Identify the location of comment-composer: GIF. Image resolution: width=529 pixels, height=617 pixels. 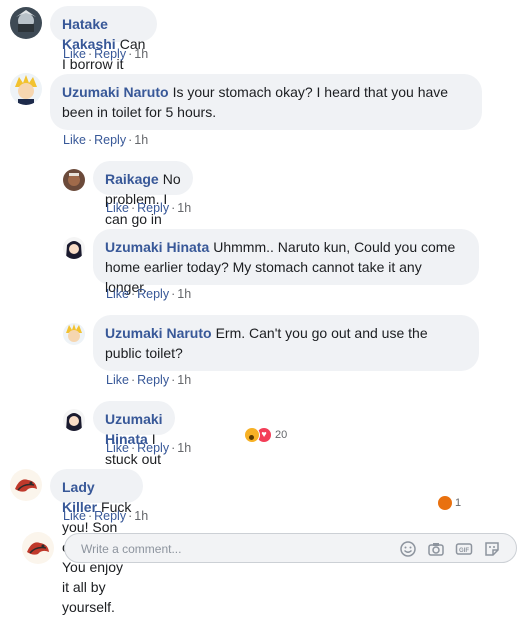
(290, 548).